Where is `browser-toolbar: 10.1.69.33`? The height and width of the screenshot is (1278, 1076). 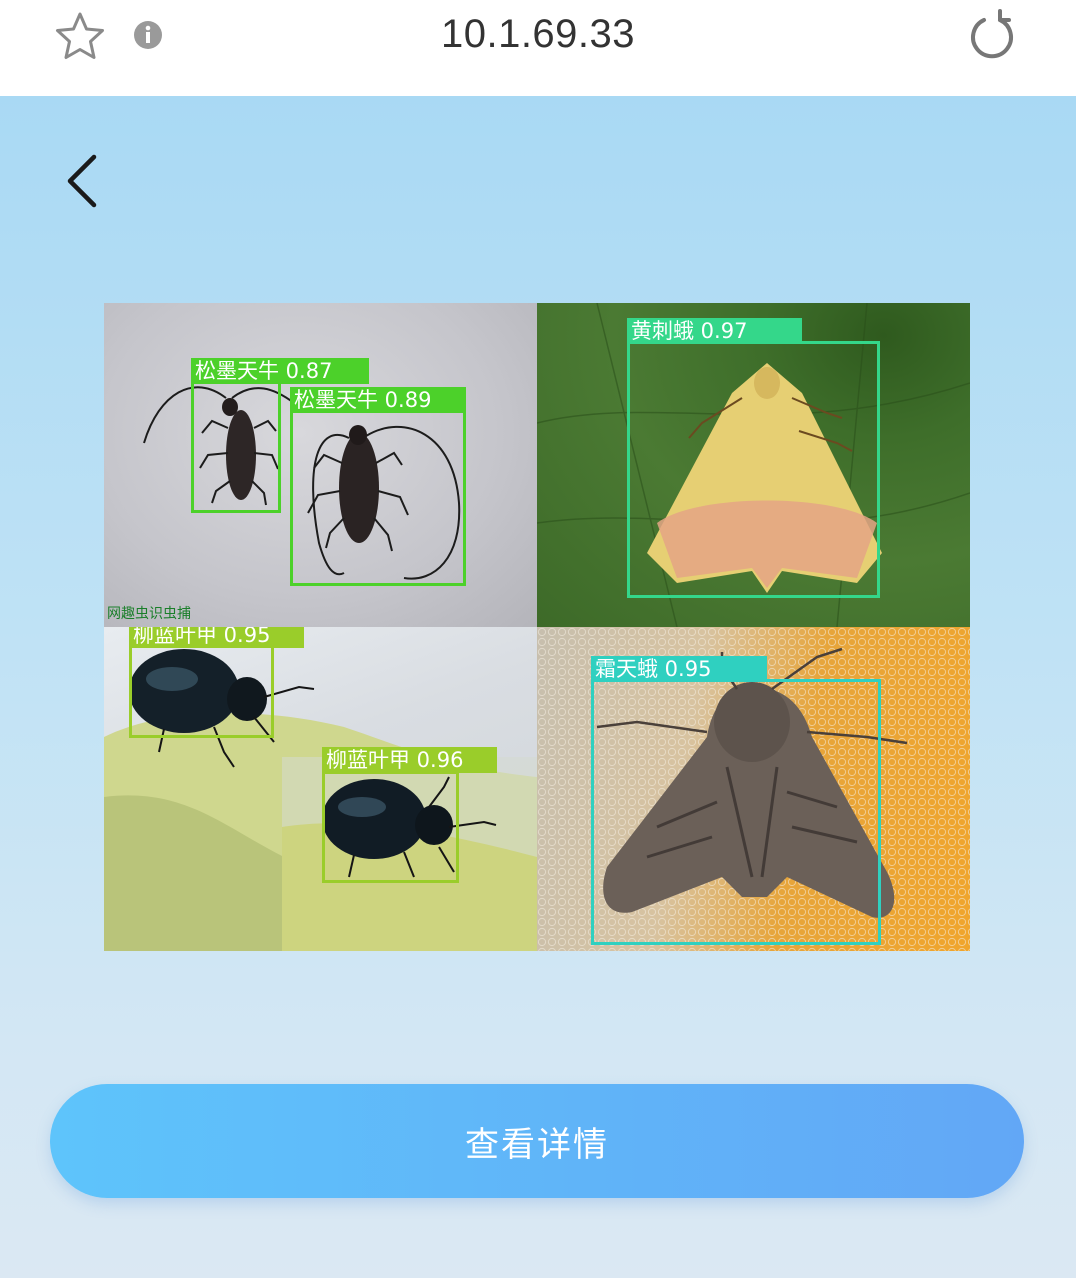 browser-toolbar: 10.1.69.33 is located at coordinates (538, 48).